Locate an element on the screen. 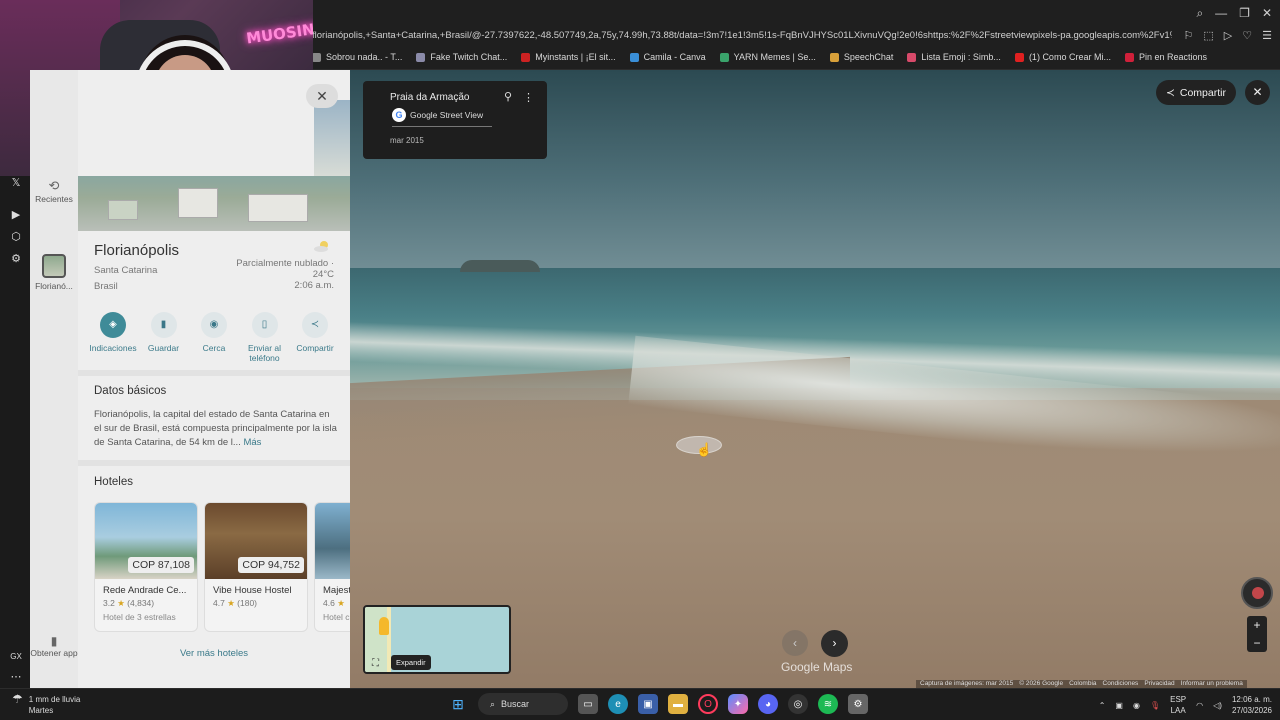 The height and width of the screenshot is (720, 1280). hotel-rating: 4.7 ★ (180) is located at coordinates (235, 603).